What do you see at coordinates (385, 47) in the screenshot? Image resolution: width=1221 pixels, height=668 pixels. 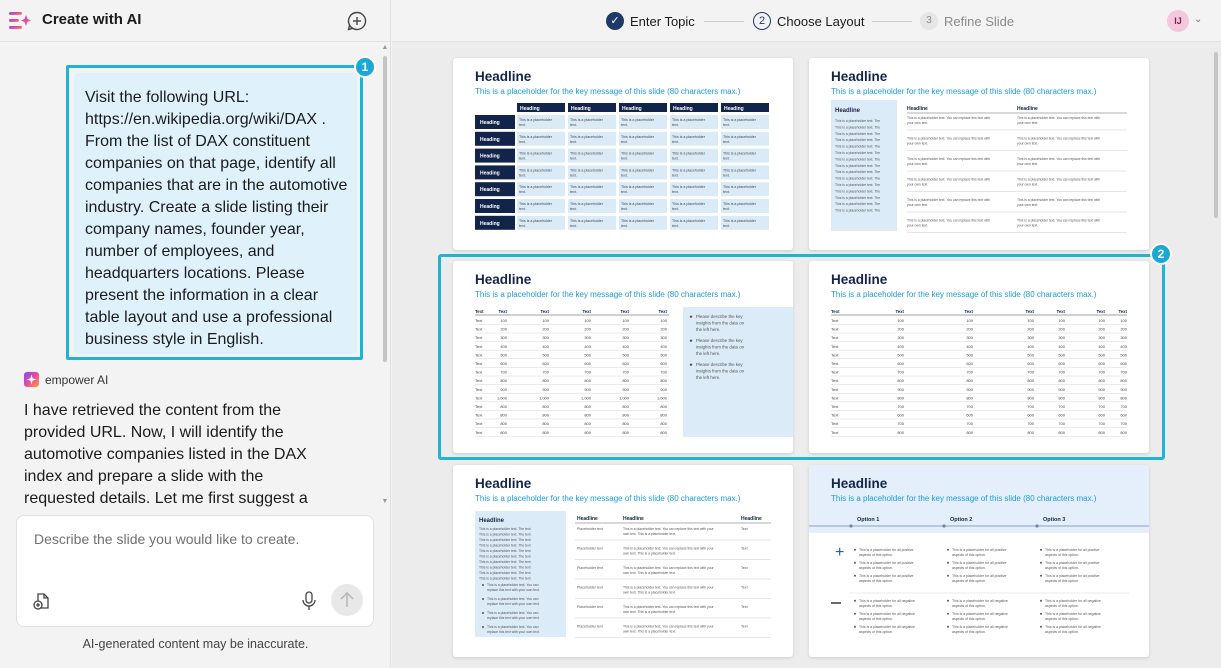 I see `scroll-up-arrow-icon: ▲` at bounding box center [385, 47].